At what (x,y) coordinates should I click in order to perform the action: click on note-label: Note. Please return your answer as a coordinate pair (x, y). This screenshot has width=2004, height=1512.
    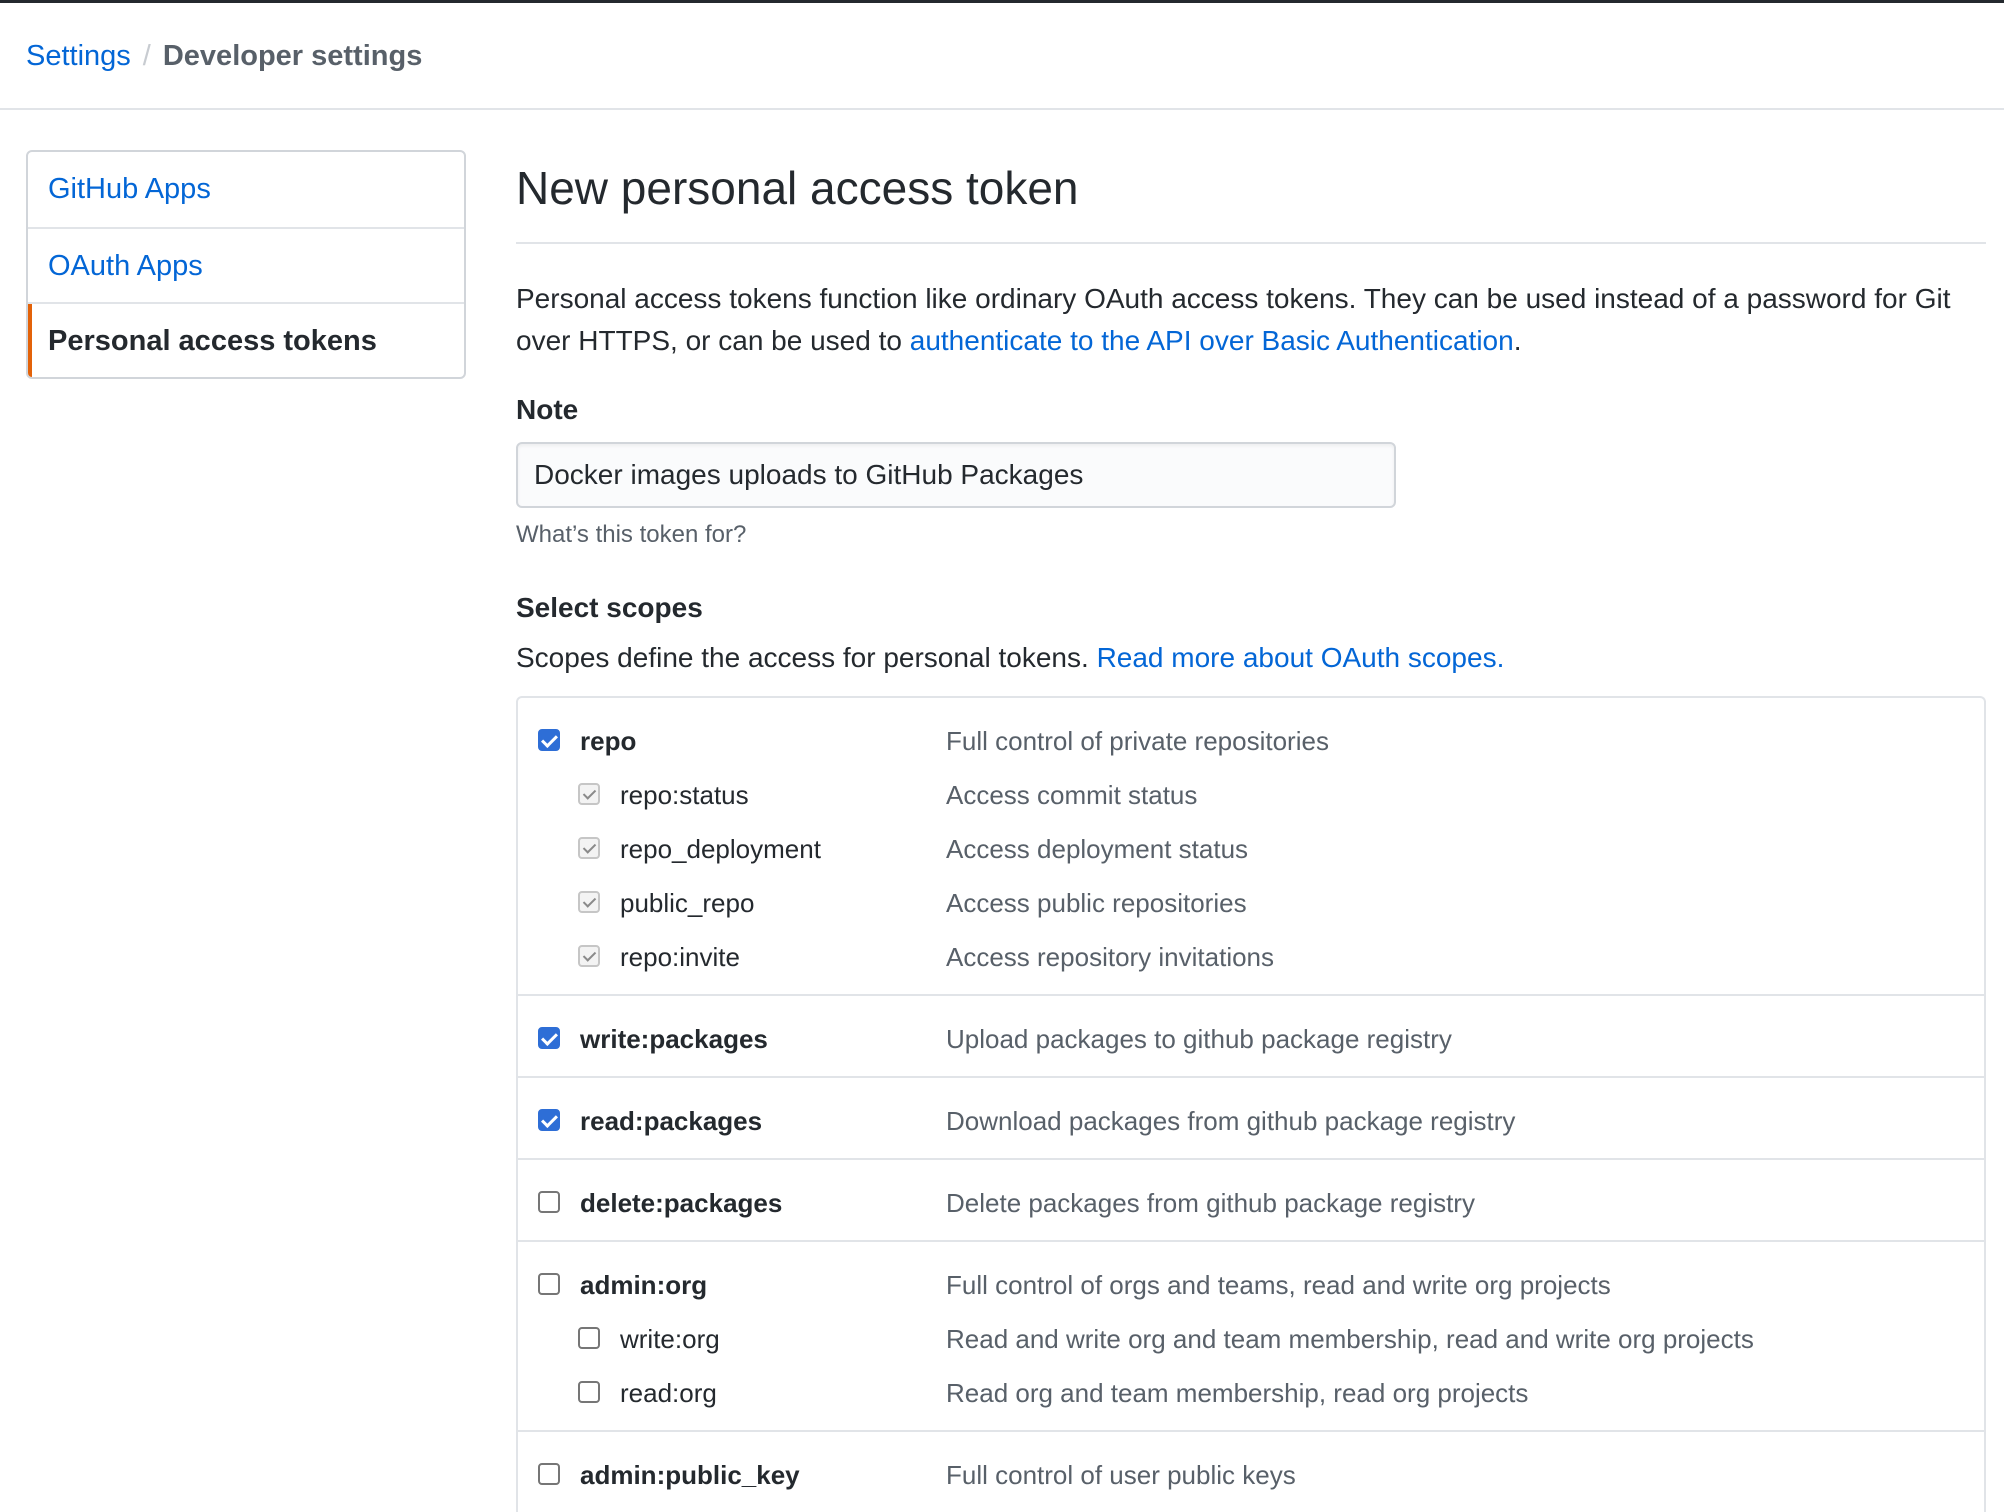
    Looking at the image, I should click on (547, 409).